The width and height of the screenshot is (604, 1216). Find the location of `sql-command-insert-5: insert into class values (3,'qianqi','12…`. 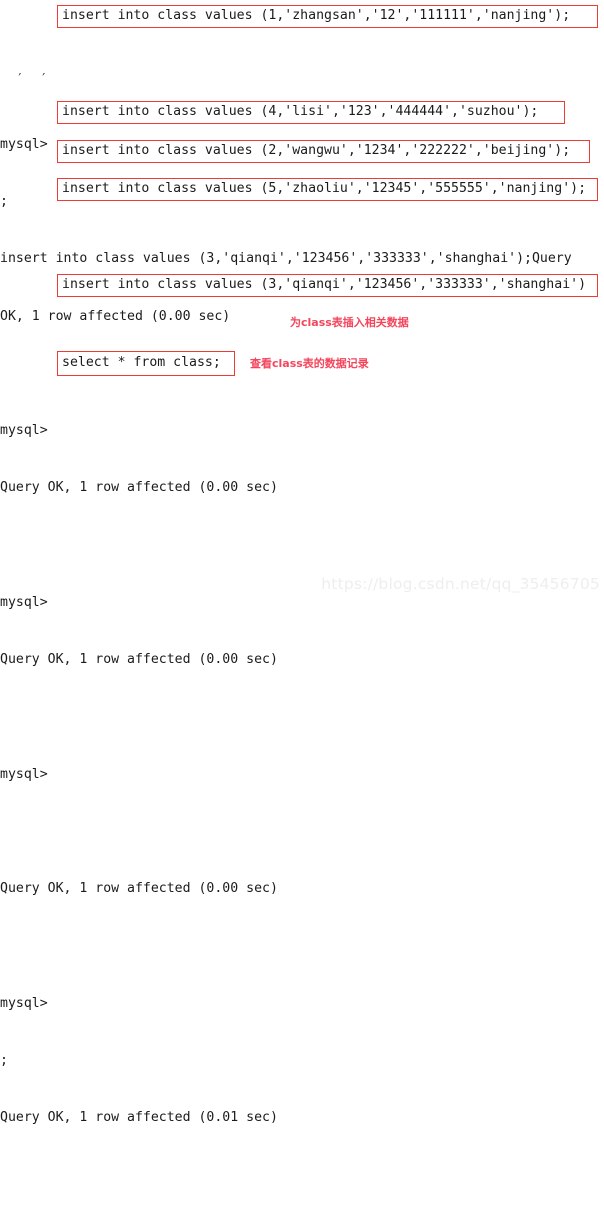

sql-command-insert-5: insert into class values (3,'qianqi','12… is located at coordinates (324, 284).